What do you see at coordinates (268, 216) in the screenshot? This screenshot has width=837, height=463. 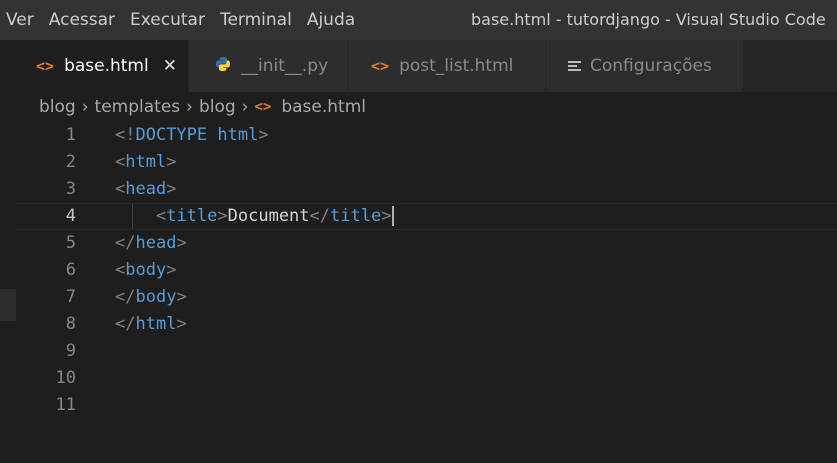 I see `code-token: Document` at bounding box center [268, 216].